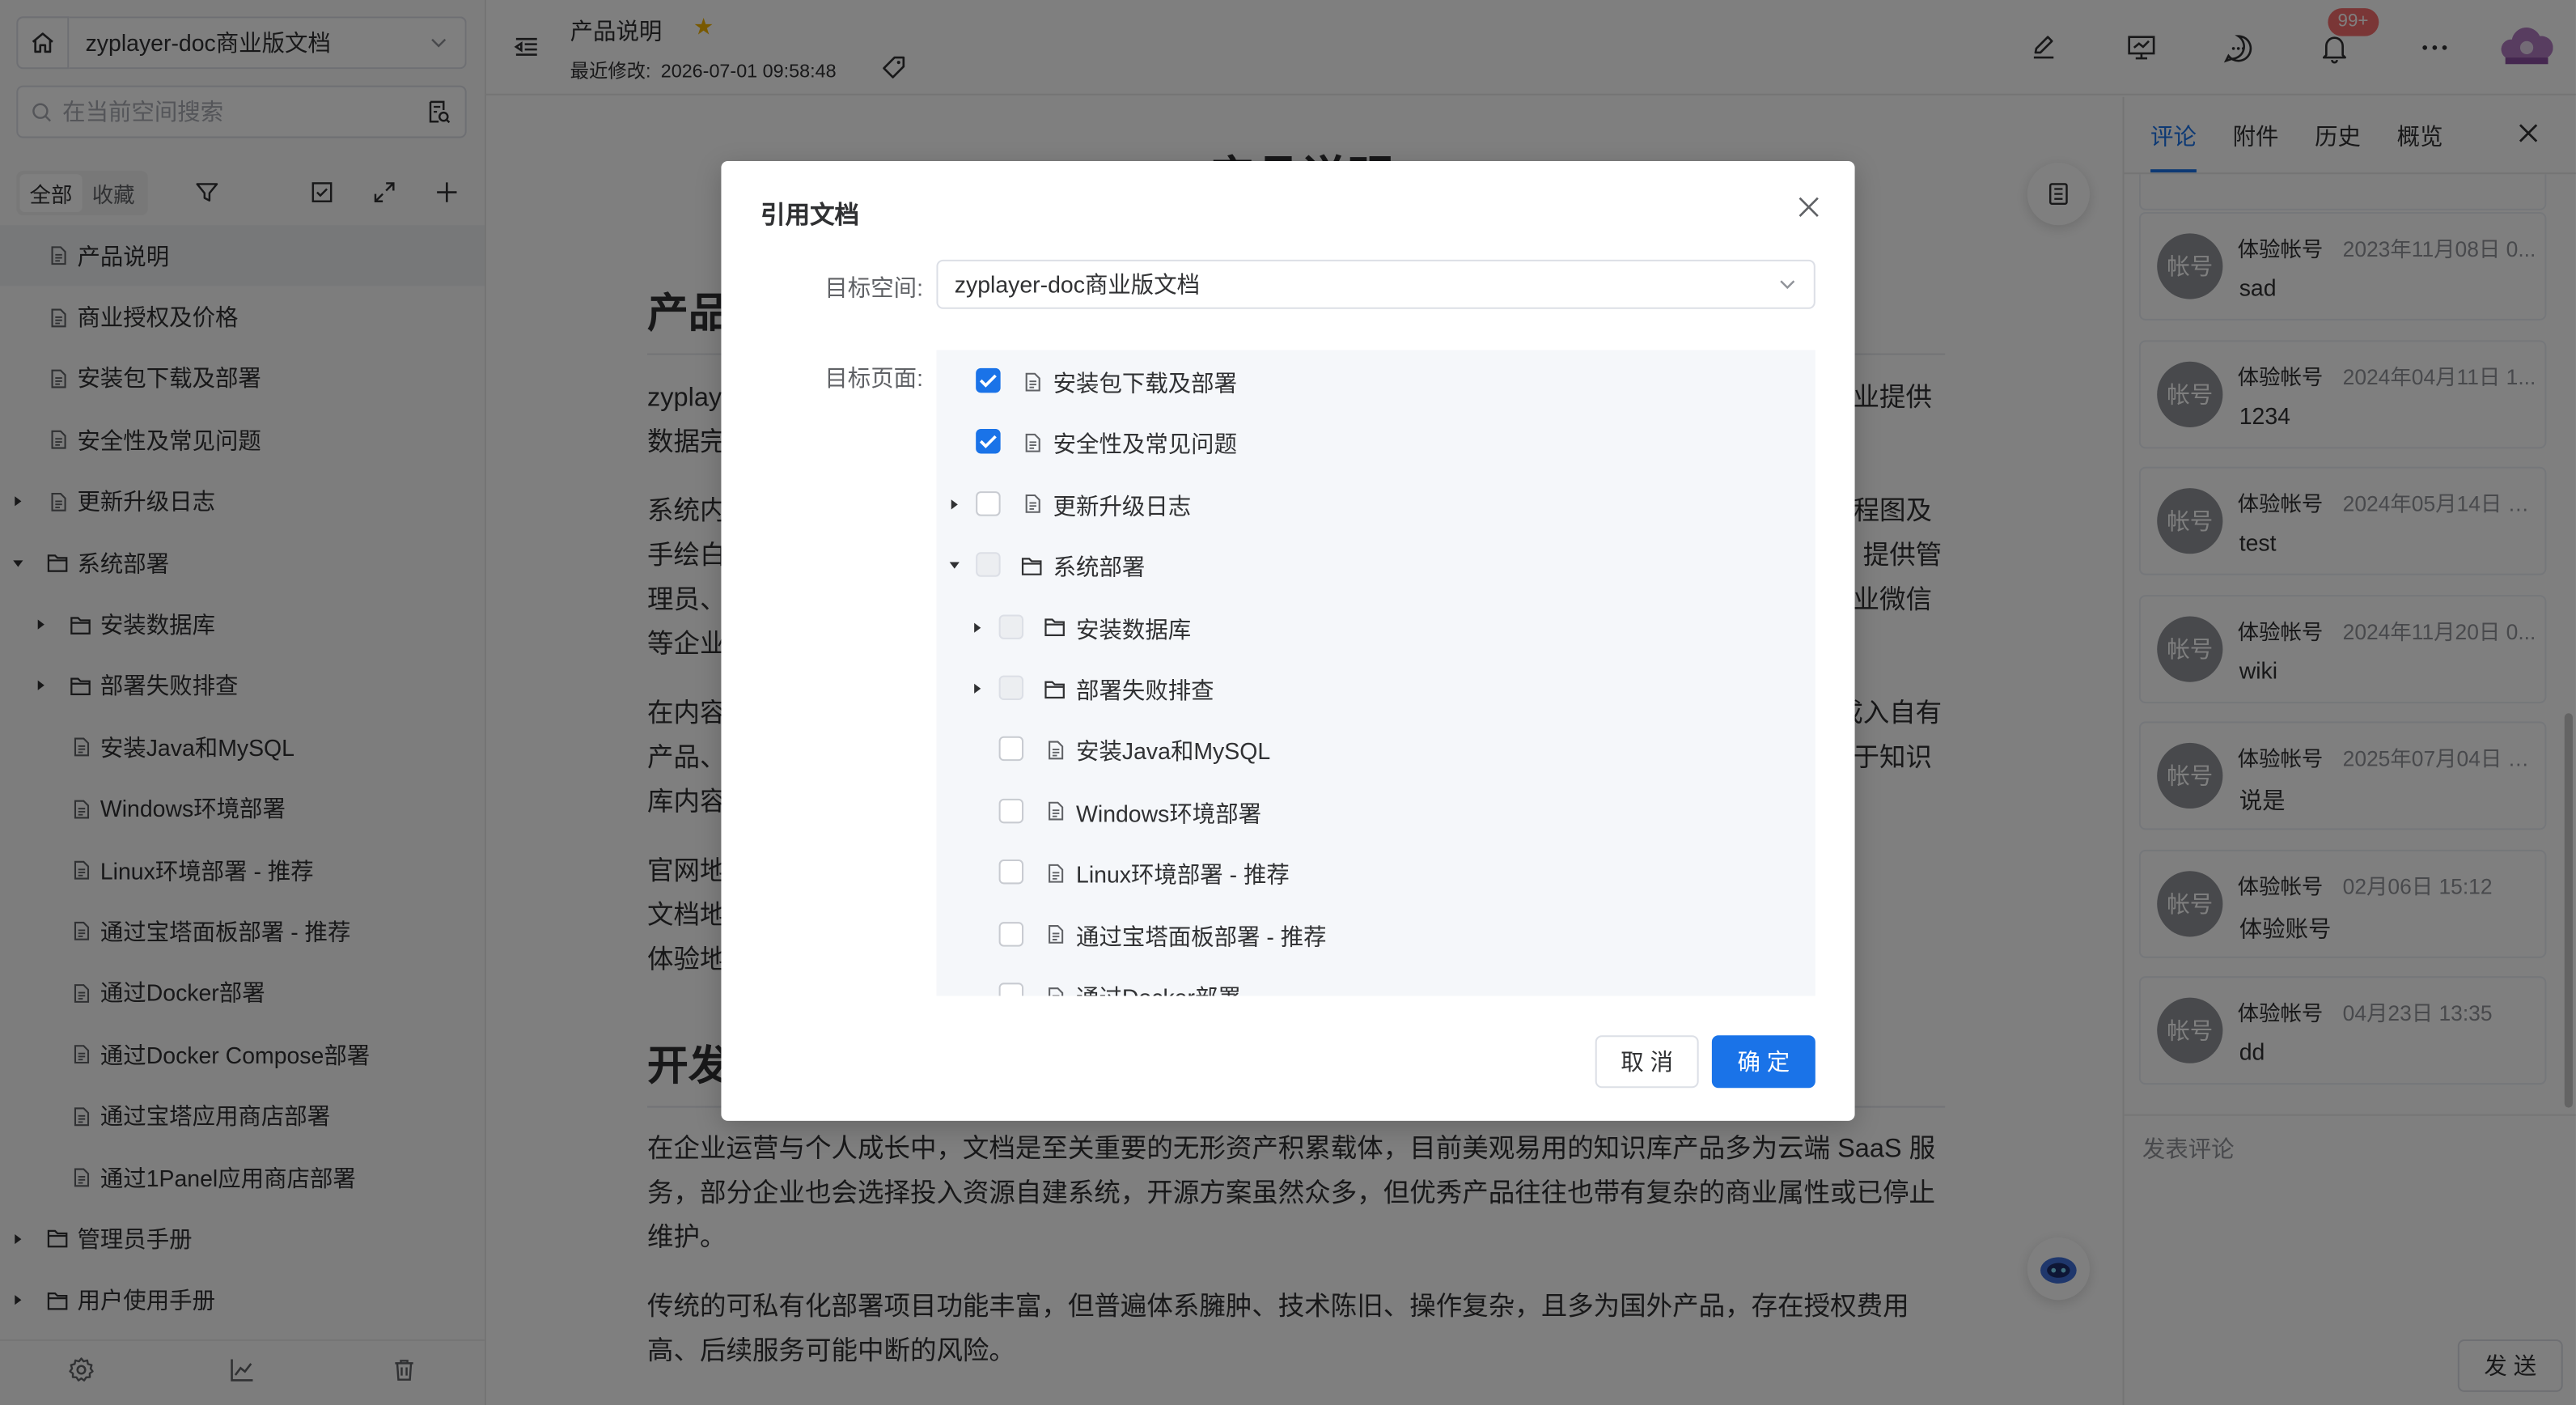 The image size is (2576, 1405). What do you see at coordinates (1375, 749) in the screenshot?
I see `tree-node: 安装Java和MySQL` at bounding box center [1375, 749].